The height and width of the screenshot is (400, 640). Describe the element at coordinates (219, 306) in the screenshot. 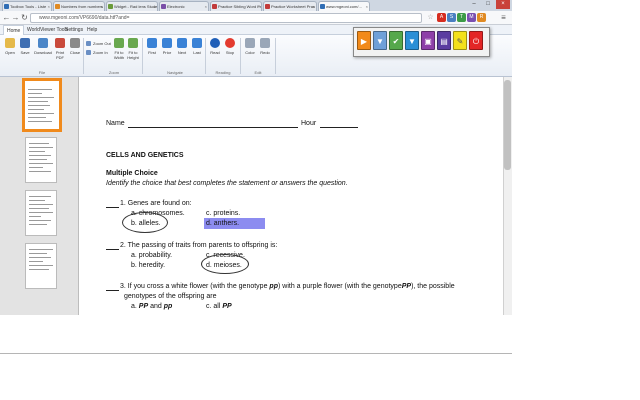

I see `q3-option-c: c. all PP` at that location.